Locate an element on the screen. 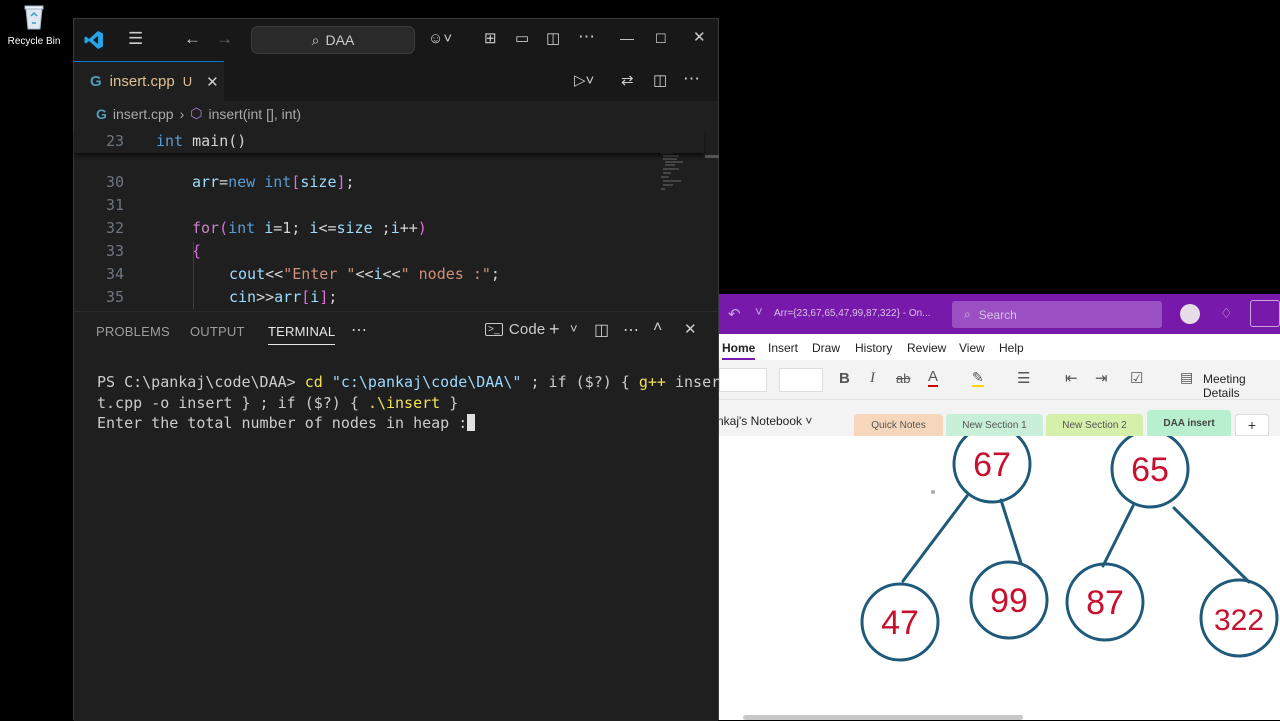 The width and height of the screenshot is (1280, 721). node-label: 322 is located at coordinates (1239, 620).